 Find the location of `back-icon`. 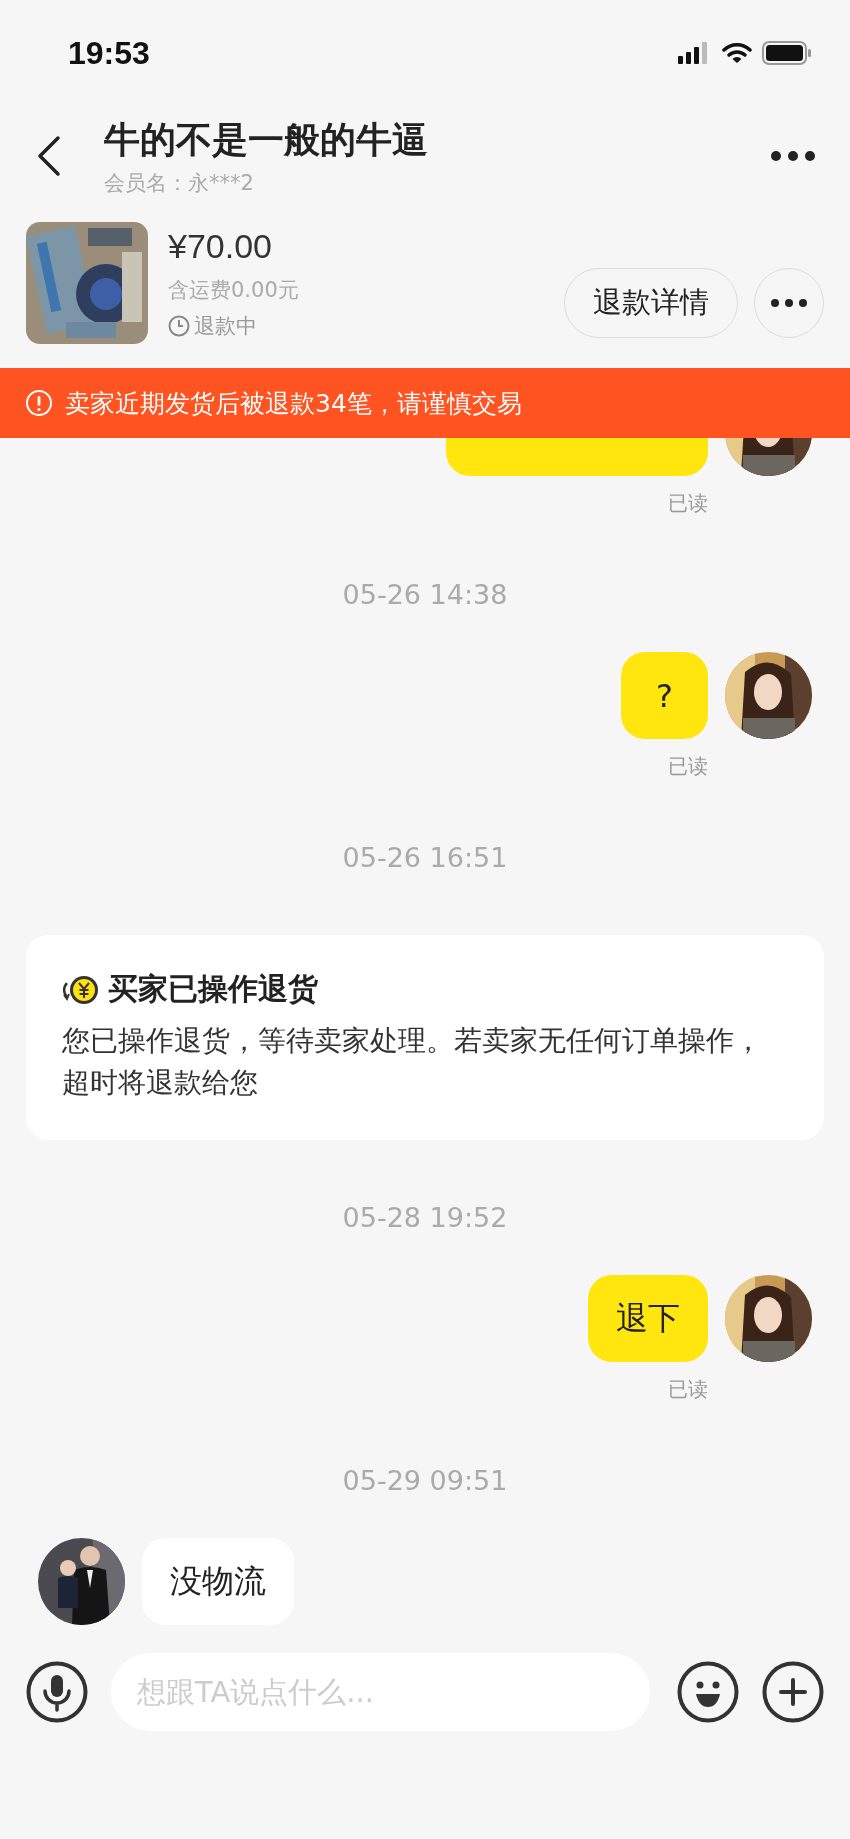

back-icon is located at coordinates (49, 156).